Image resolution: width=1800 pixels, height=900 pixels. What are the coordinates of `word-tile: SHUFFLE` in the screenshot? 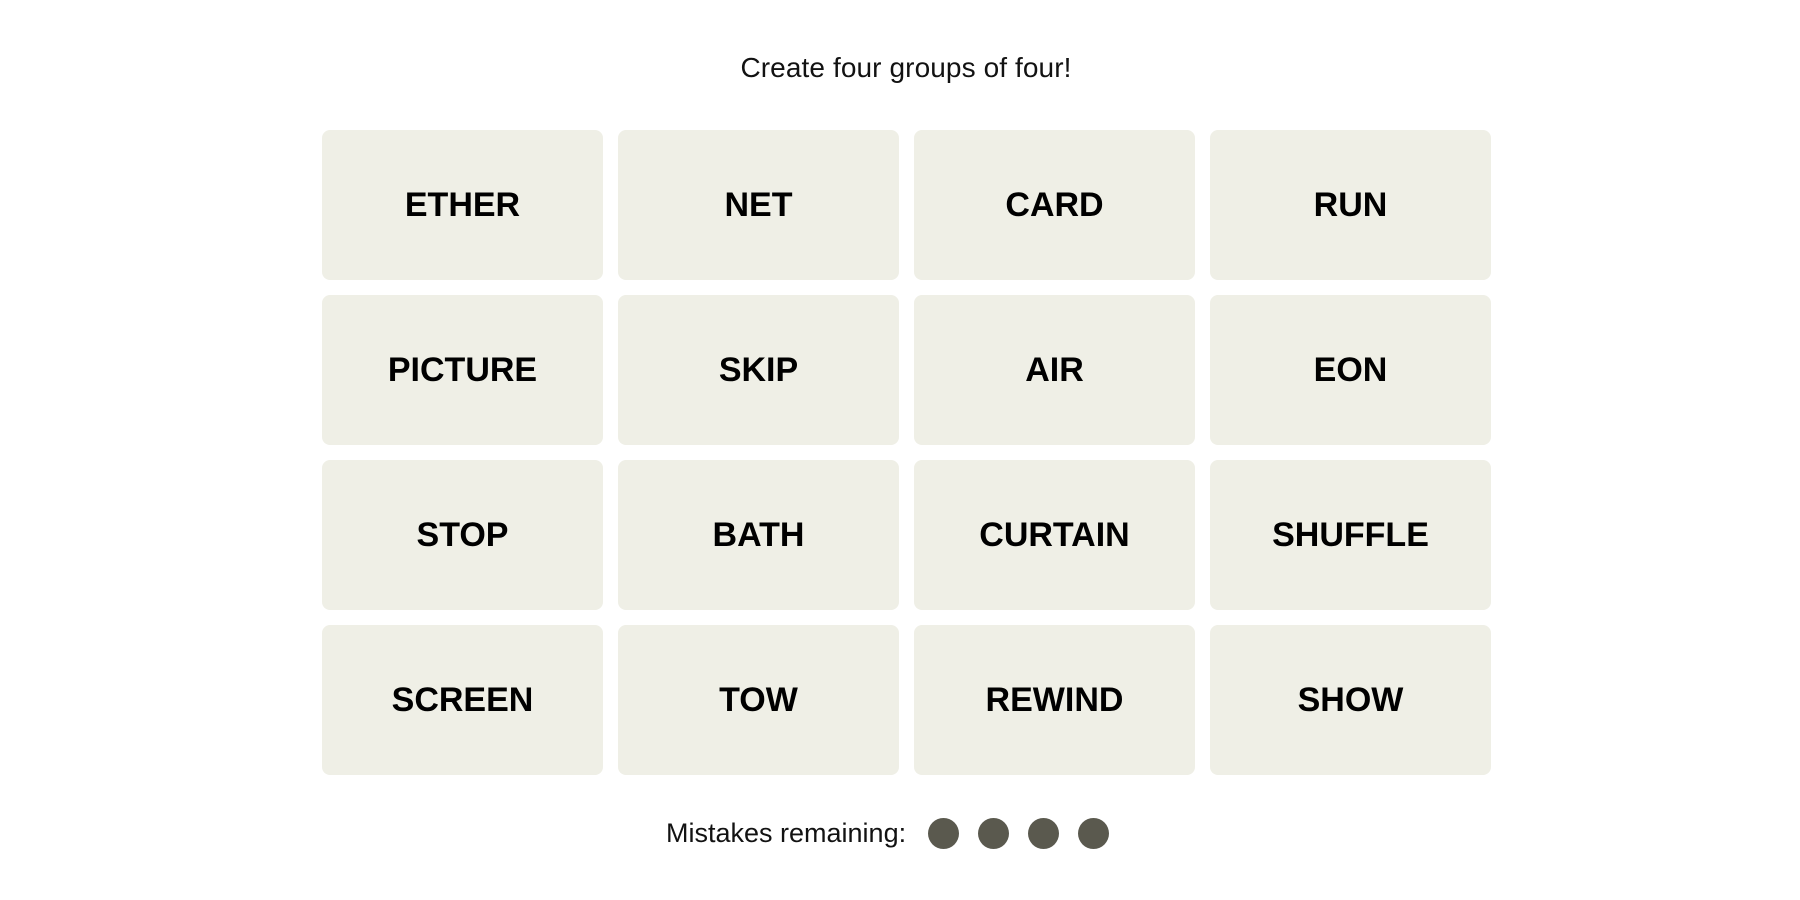 It's located at (1350, 535).